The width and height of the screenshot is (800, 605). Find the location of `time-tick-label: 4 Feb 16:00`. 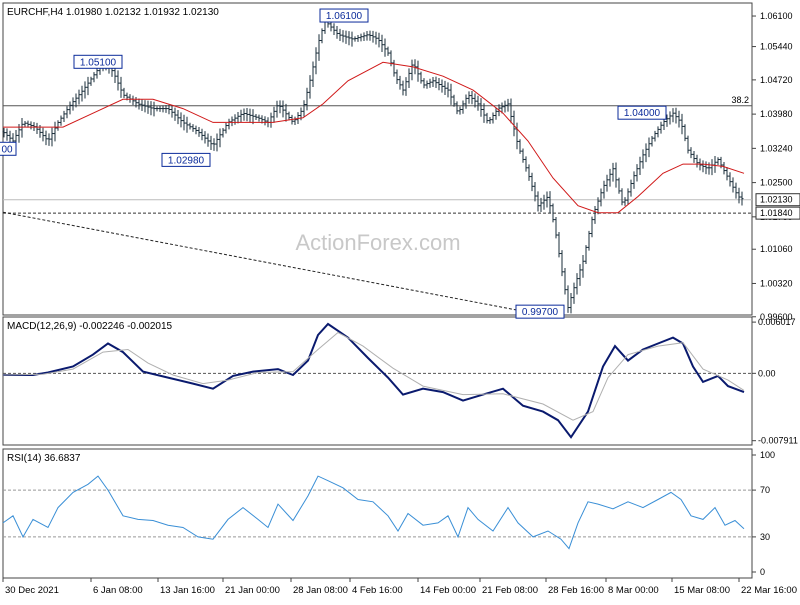

time-tick-label: 4 Feb 16:00 is located at coordinates (377, 590).